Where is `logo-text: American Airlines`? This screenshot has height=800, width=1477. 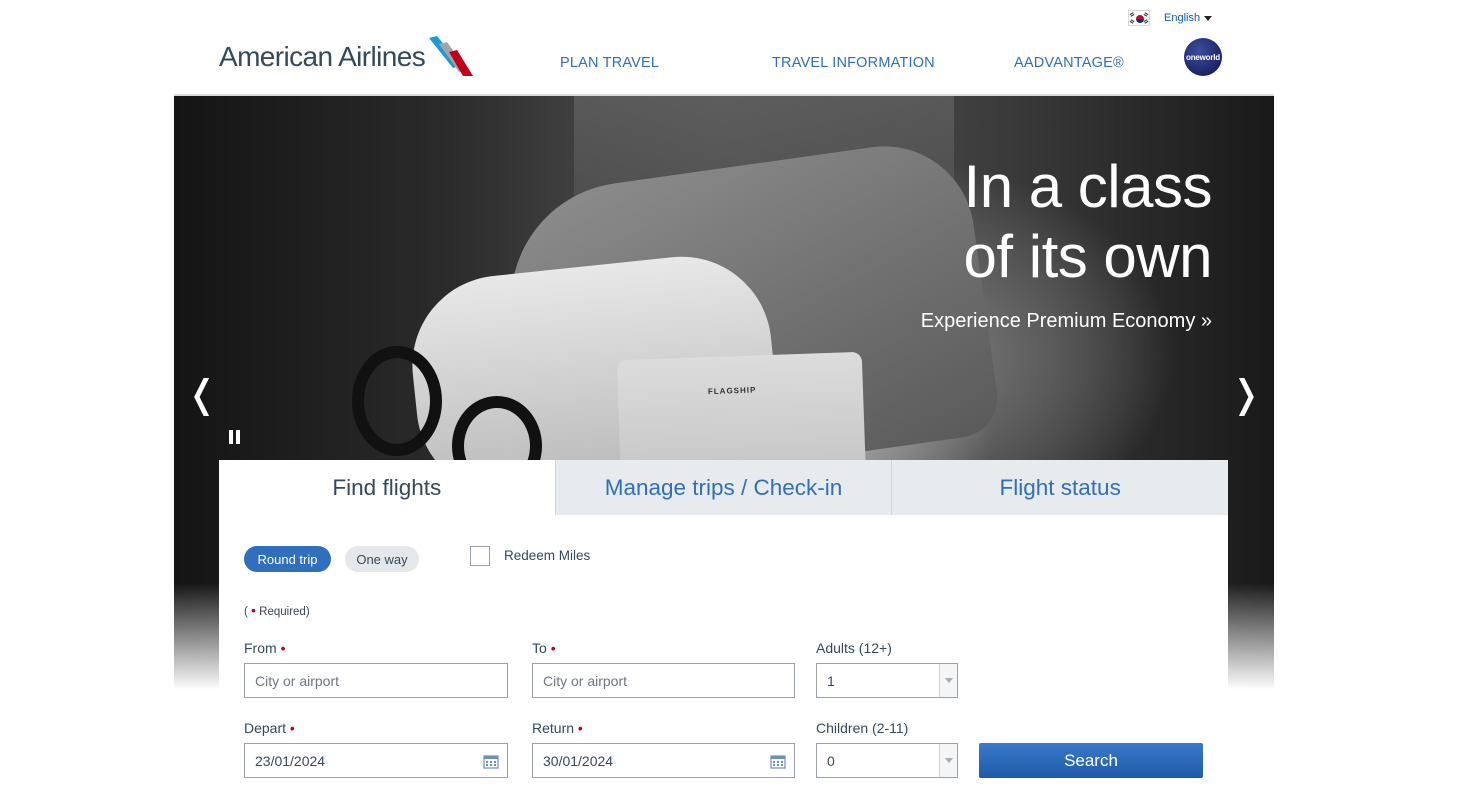 logo-text: American Airlines is located at coordinates (322, 56).